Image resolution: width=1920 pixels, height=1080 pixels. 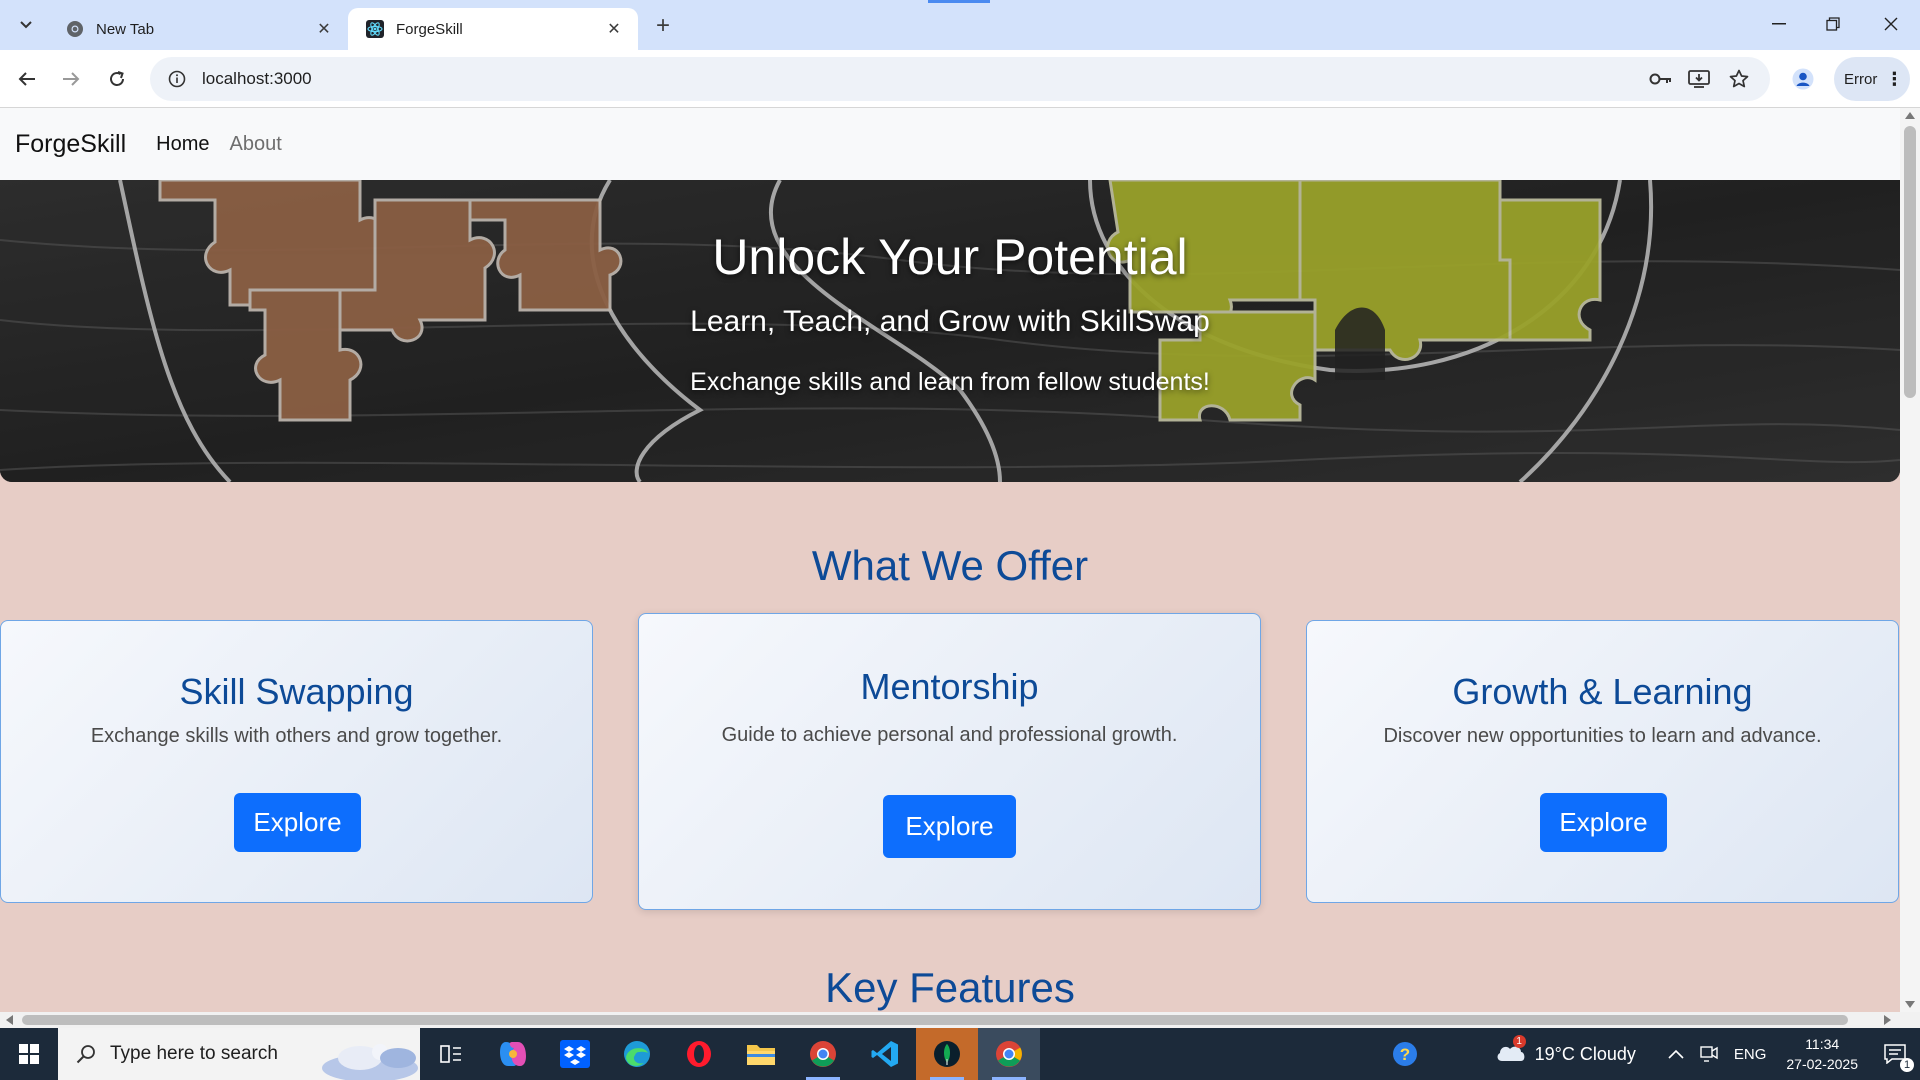 I want to click on taskbar-chrome, so click(x=823, y=1054).